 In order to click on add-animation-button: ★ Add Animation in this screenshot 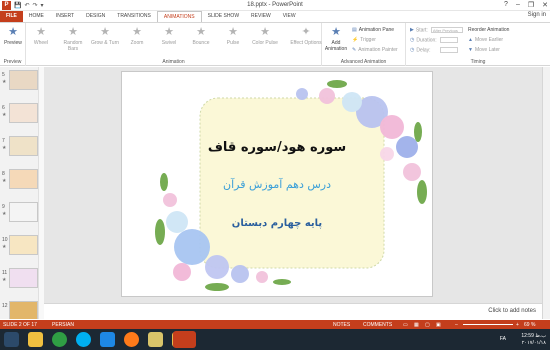, I will do `click(336, 39)`.